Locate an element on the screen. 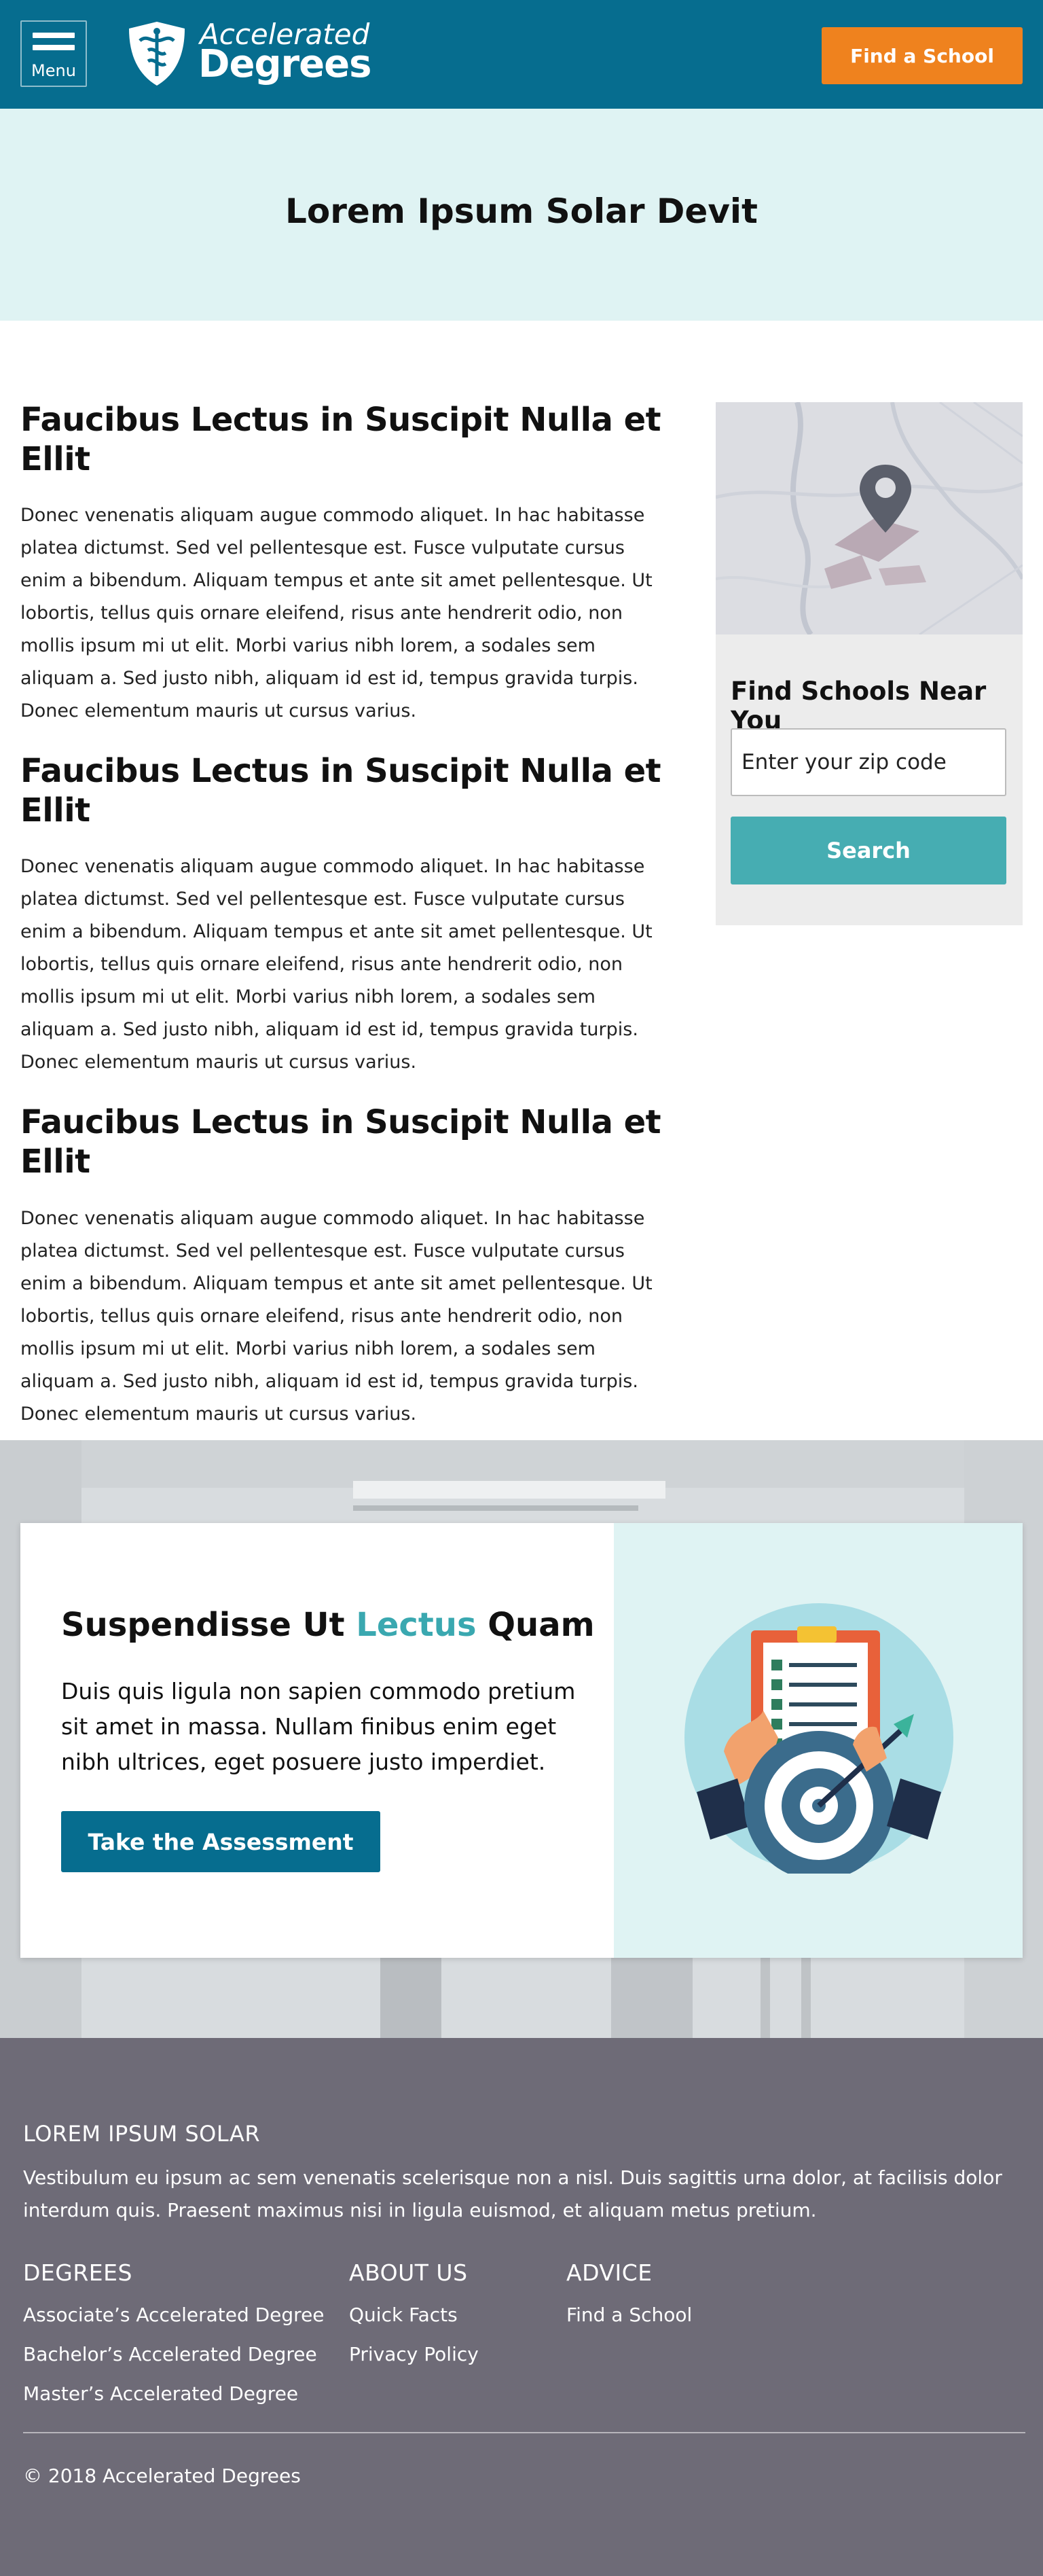 The width and height of the screenshot is (1043, 2576). hamburger-icon is located at coordinates (54, 45).